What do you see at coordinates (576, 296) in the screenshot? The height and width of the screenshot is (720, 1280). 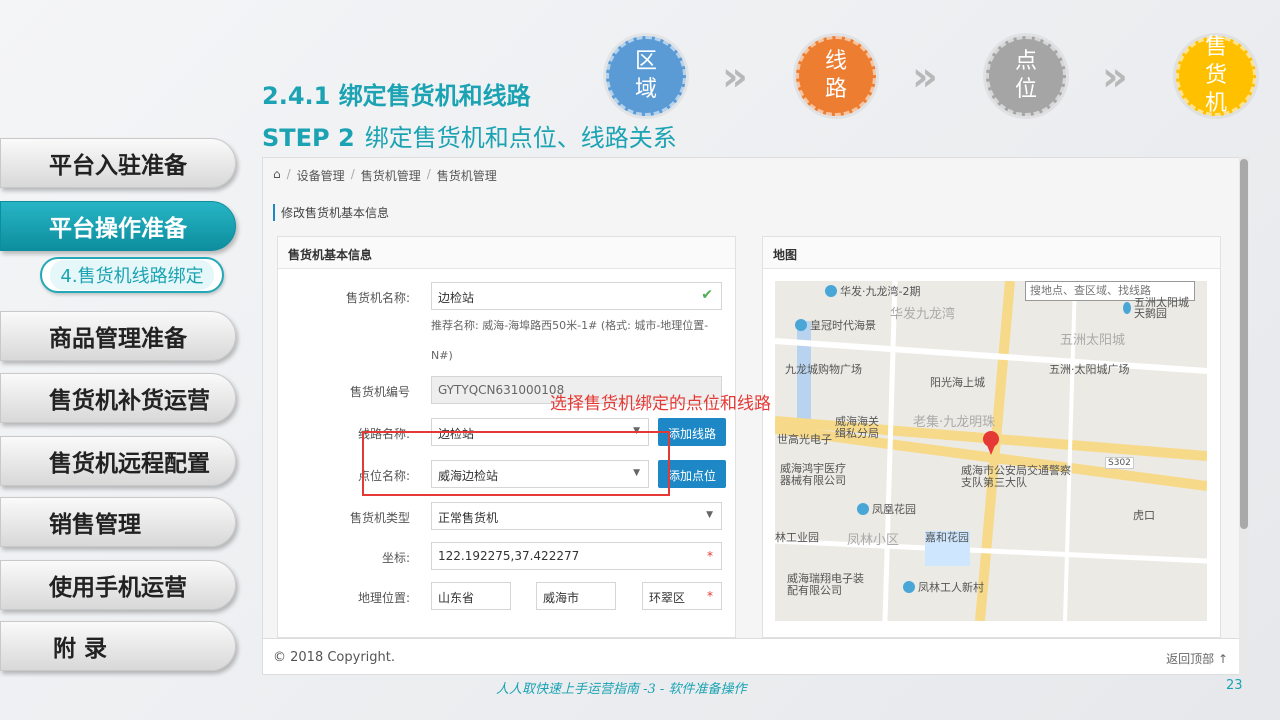 I see `name-input: 边检站 ✔` at bounding box center [576, 296].